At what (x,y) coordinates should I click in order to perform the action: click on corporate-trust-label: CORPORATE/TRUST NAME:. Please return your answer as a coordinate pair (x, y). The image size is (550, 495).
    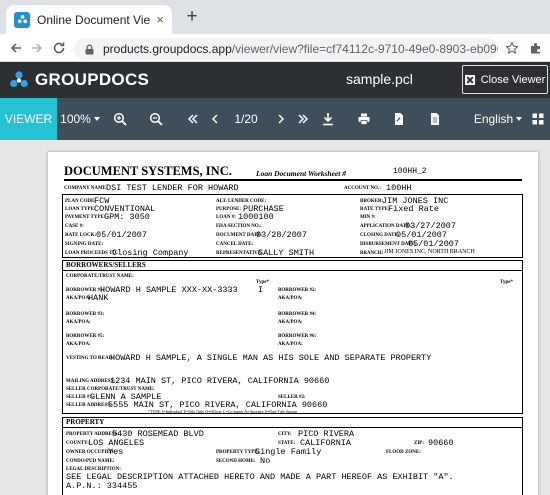
    Looking at the image, I should click on (100, 276).